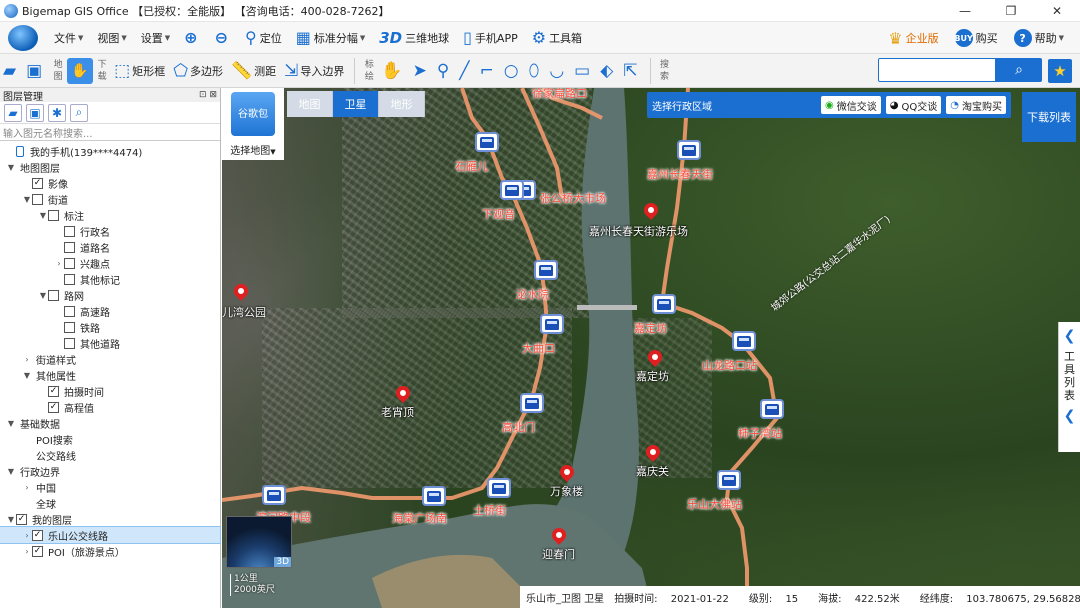 The height and width of the screenshot is (608, 1080). What do you see at coordinates (444, 71) in the screenshot?
I see `marker-tool: ⚲` at bounding box center [444, 71].